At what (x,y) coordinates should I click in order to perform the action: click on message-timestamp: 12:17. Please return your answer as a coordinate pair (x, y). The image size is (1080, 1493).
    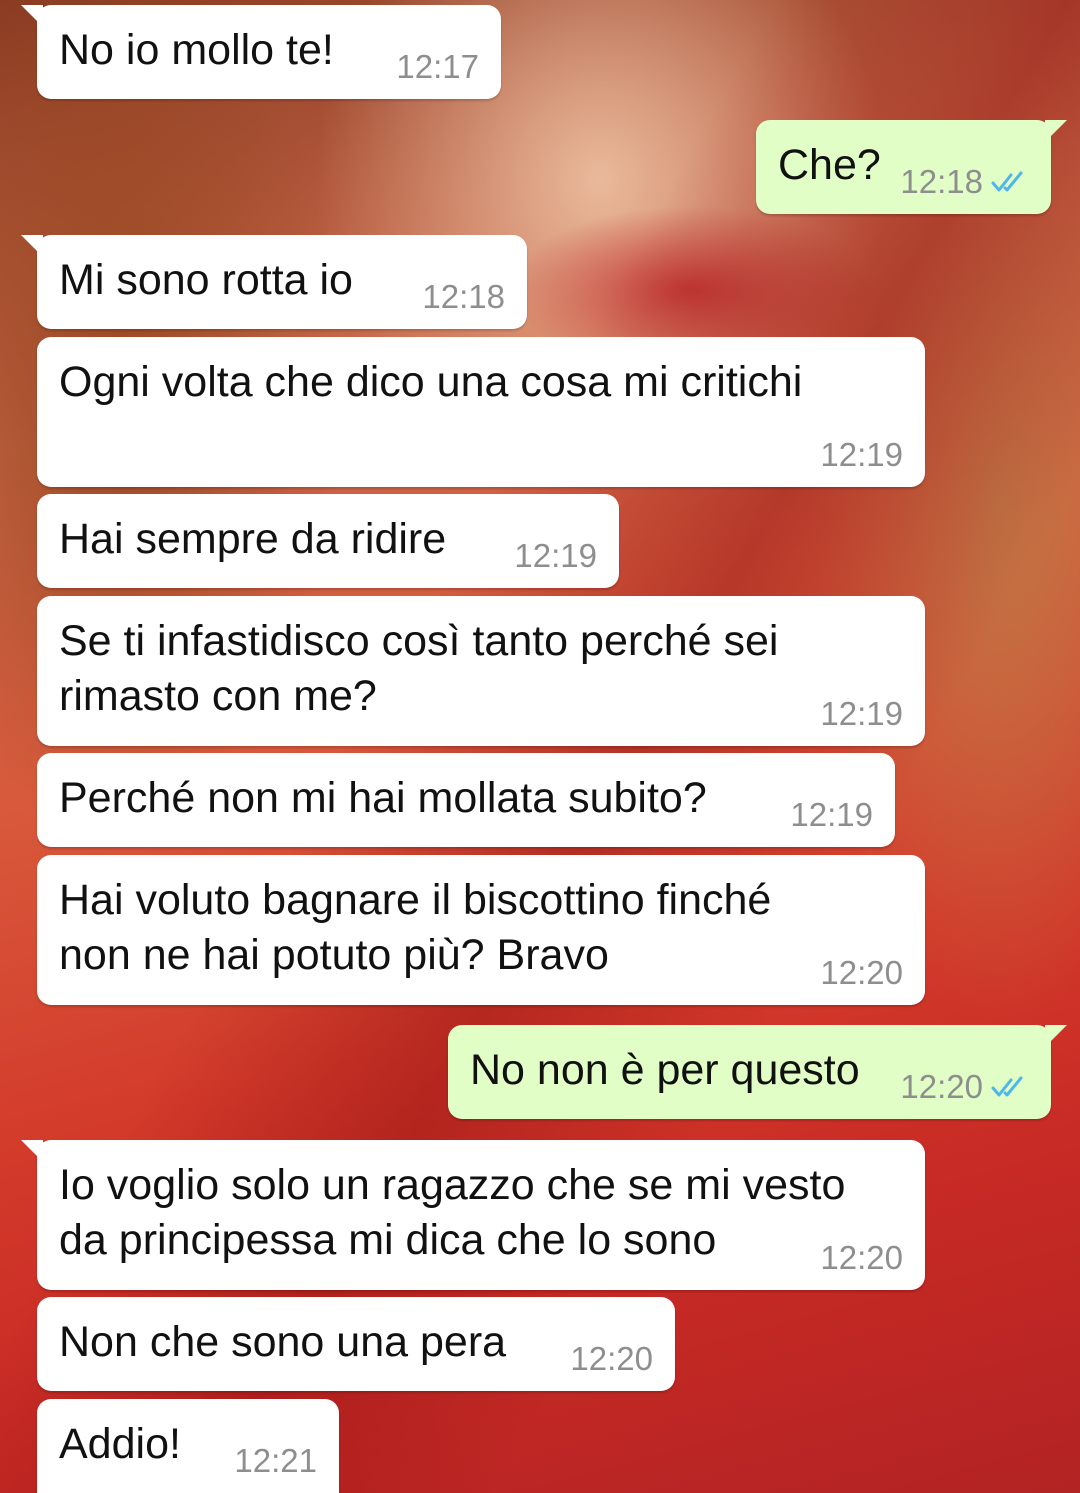
    Looking at the image, I should click on (437, 66).